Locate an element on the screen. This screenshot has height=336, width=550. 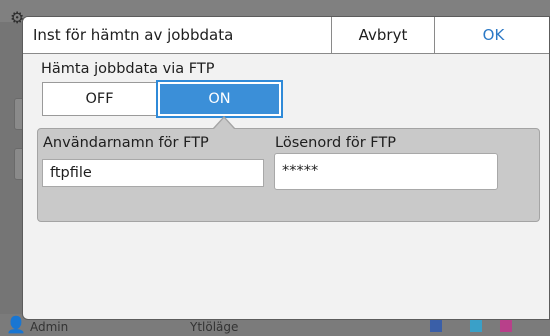
ftp-on-label: ON is located at coordinates (219, 99).